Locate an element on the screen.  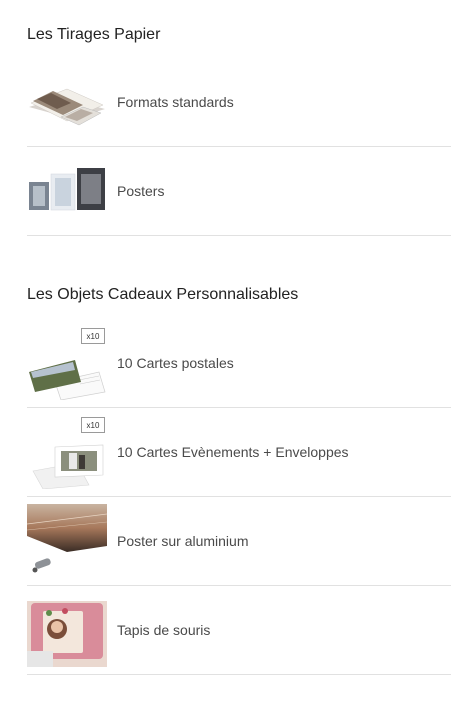
postcards-icon: x10 is located at coordinates (67, 363).